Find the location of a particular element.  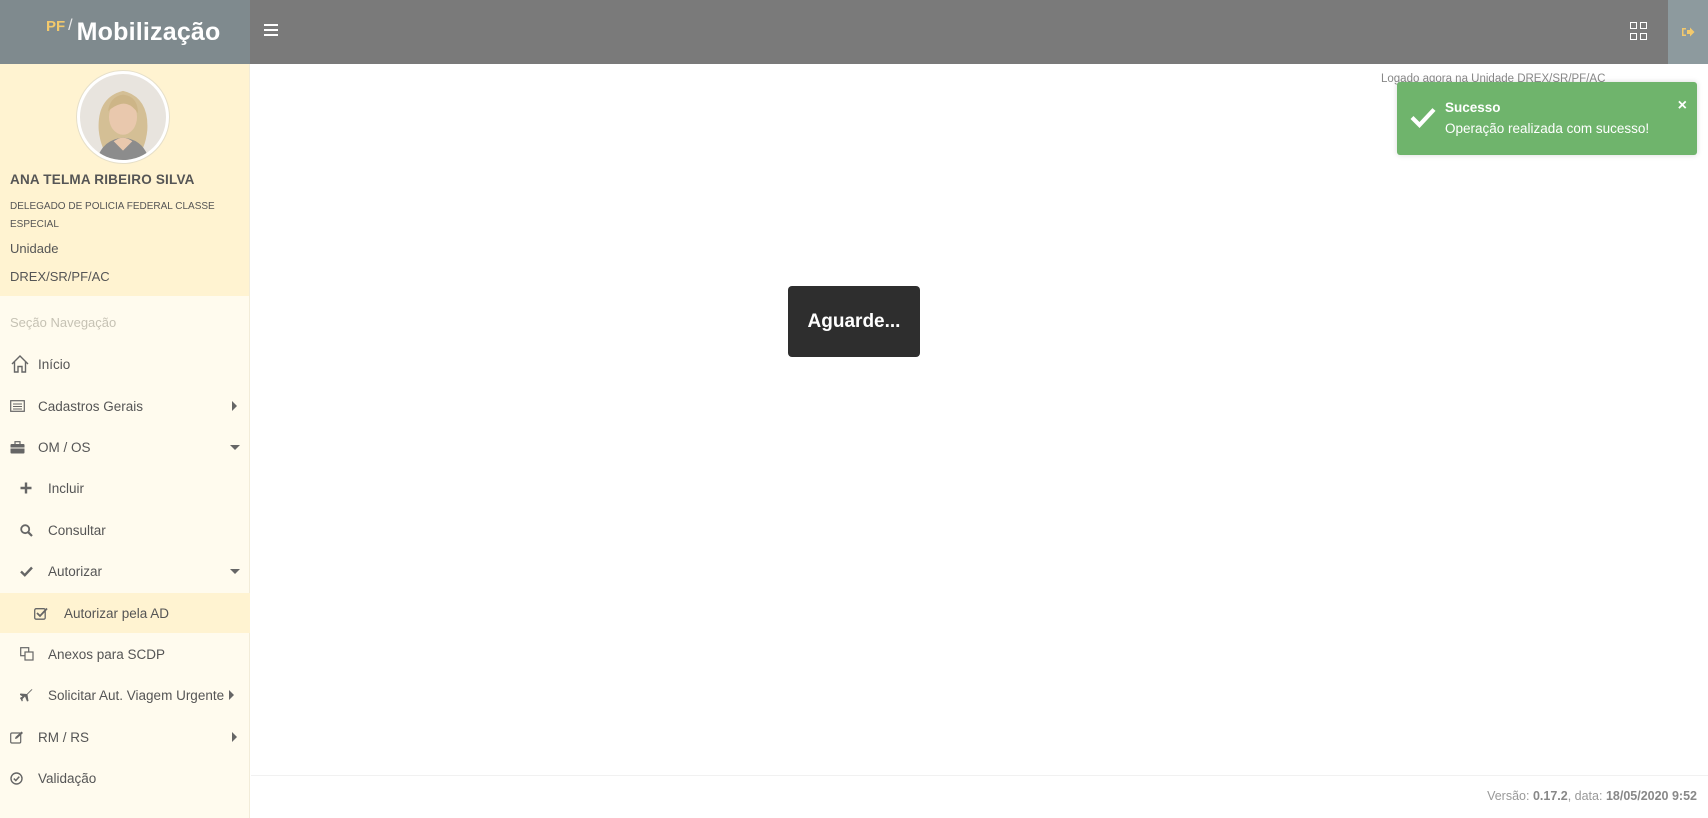

sidebar-item-validacao: Validação is located at coordinates (125, 778).